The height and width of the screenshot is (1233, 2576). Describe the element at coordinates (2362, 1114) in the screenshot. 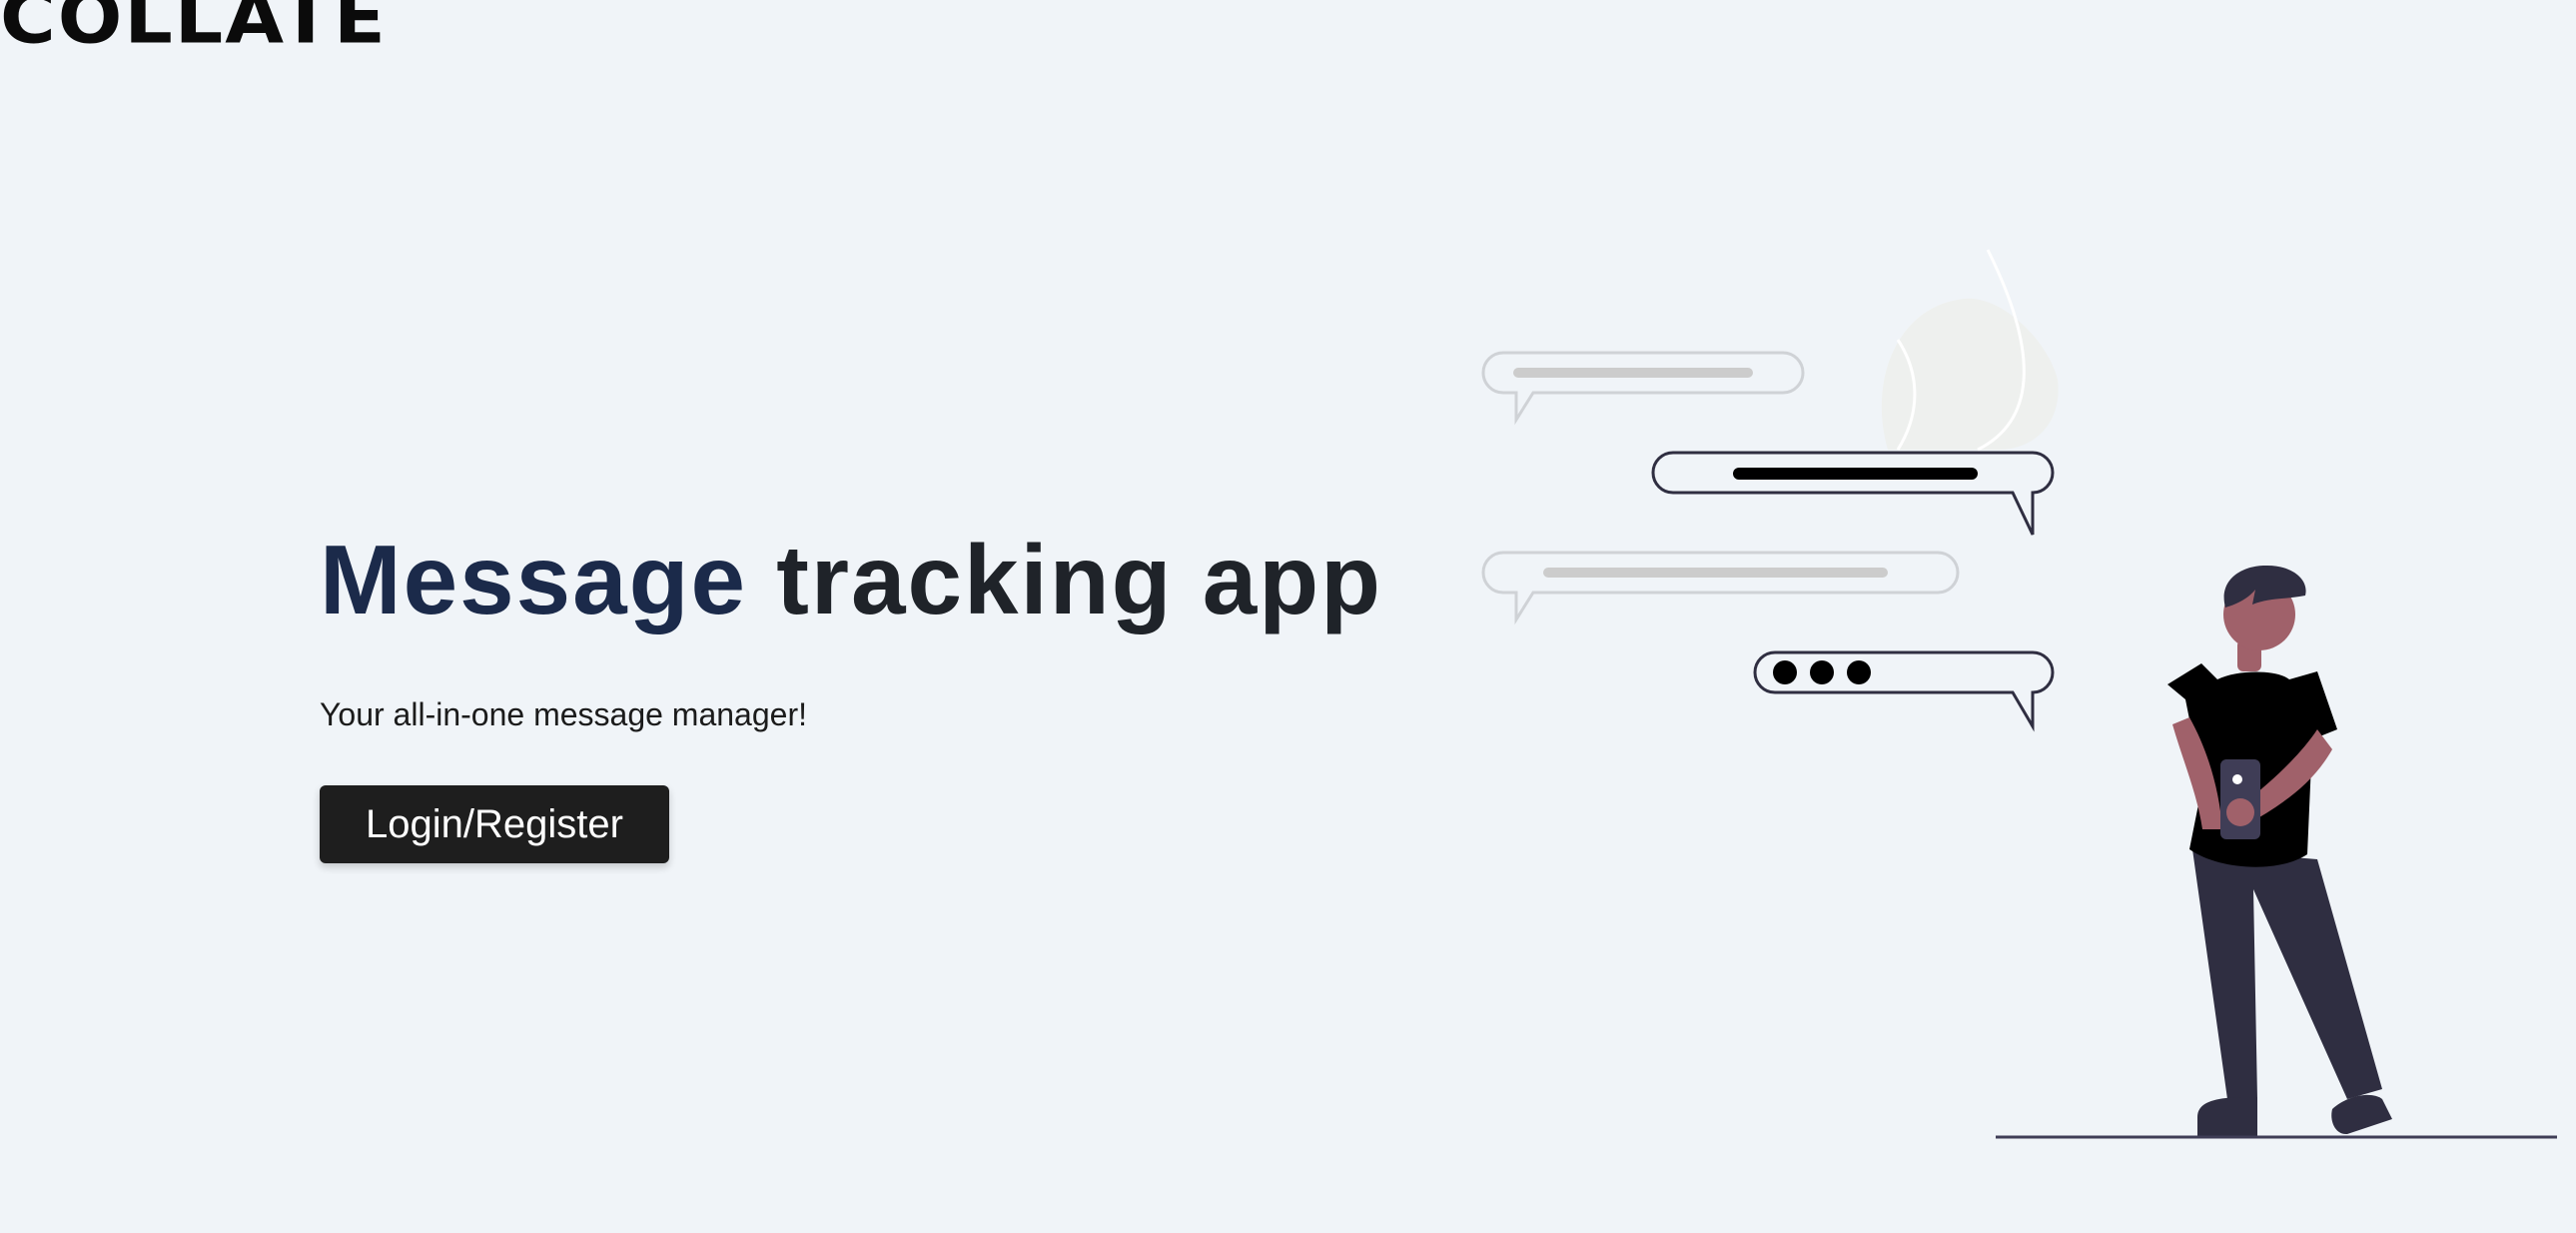

I see `person-shoe-right` at that location.